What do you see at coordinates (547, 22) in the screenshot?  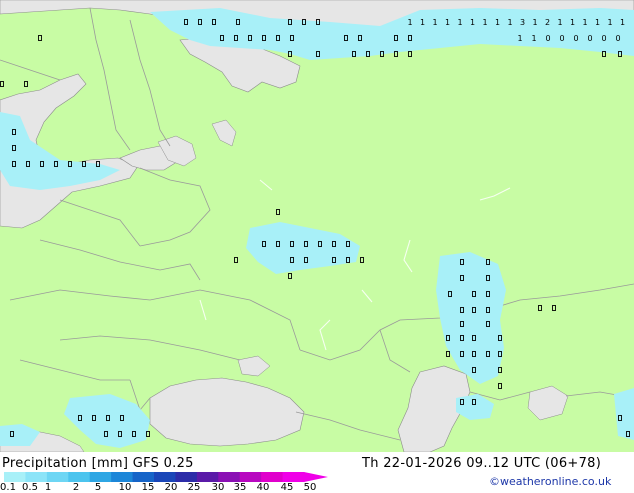 I see `precip-value-label: 2` at bounding box center [547, 22].